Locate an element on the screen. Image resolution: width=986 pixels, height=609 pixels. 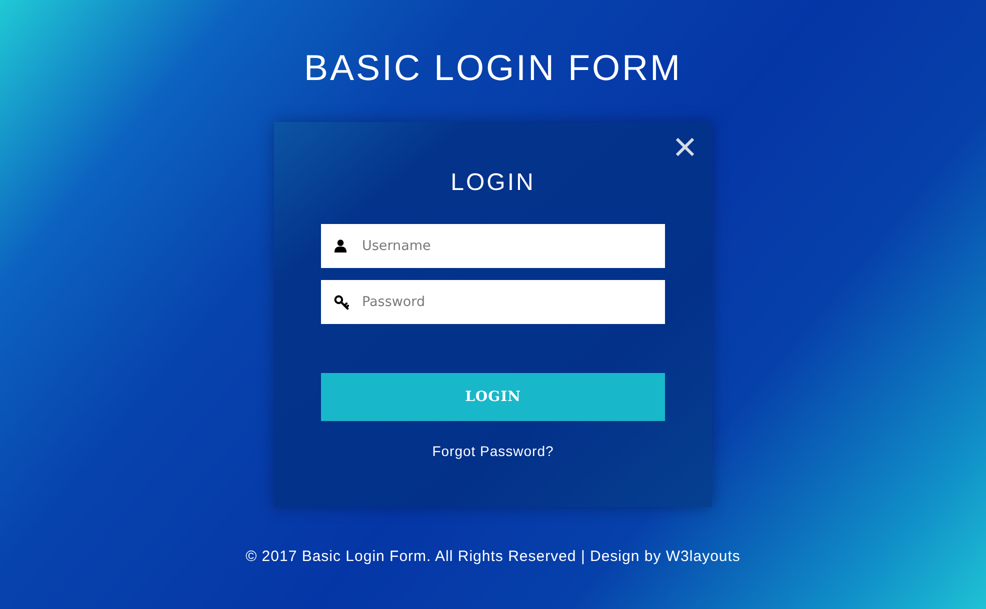
password-field: Password is located at coordinates (493, 302).